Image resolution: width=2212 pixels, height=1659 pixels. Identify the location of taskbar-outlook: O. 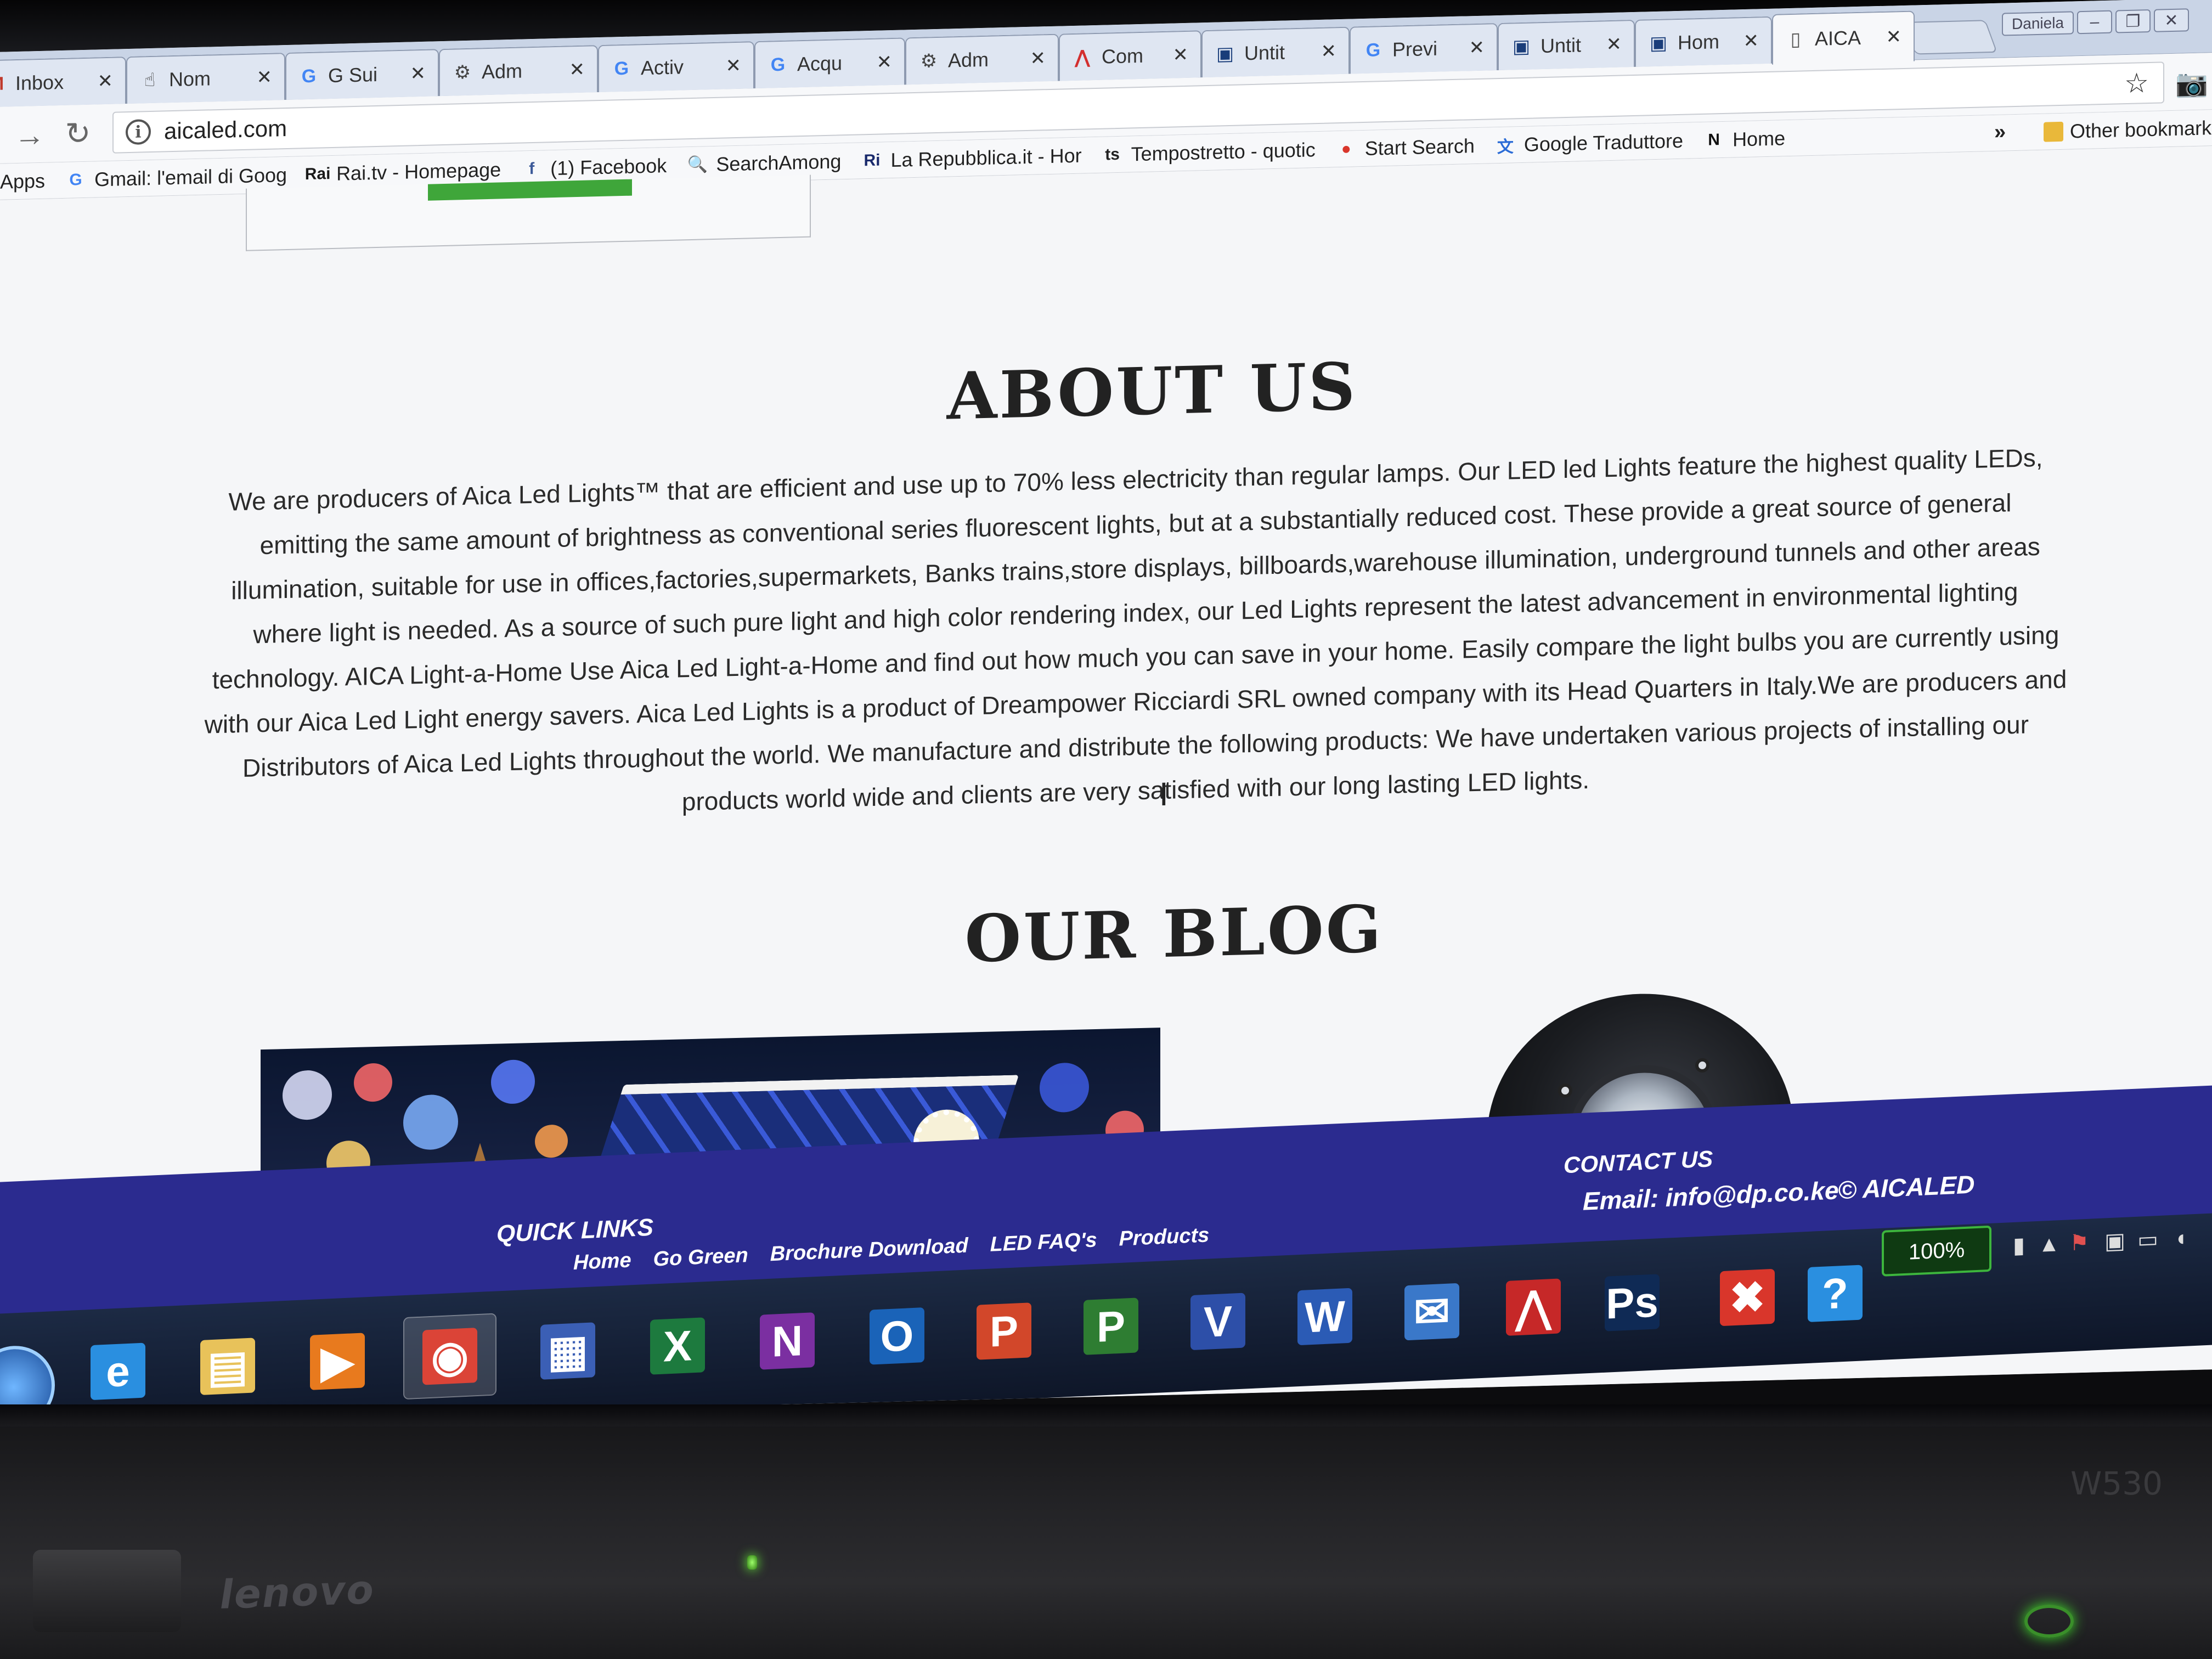
(897, 1336).